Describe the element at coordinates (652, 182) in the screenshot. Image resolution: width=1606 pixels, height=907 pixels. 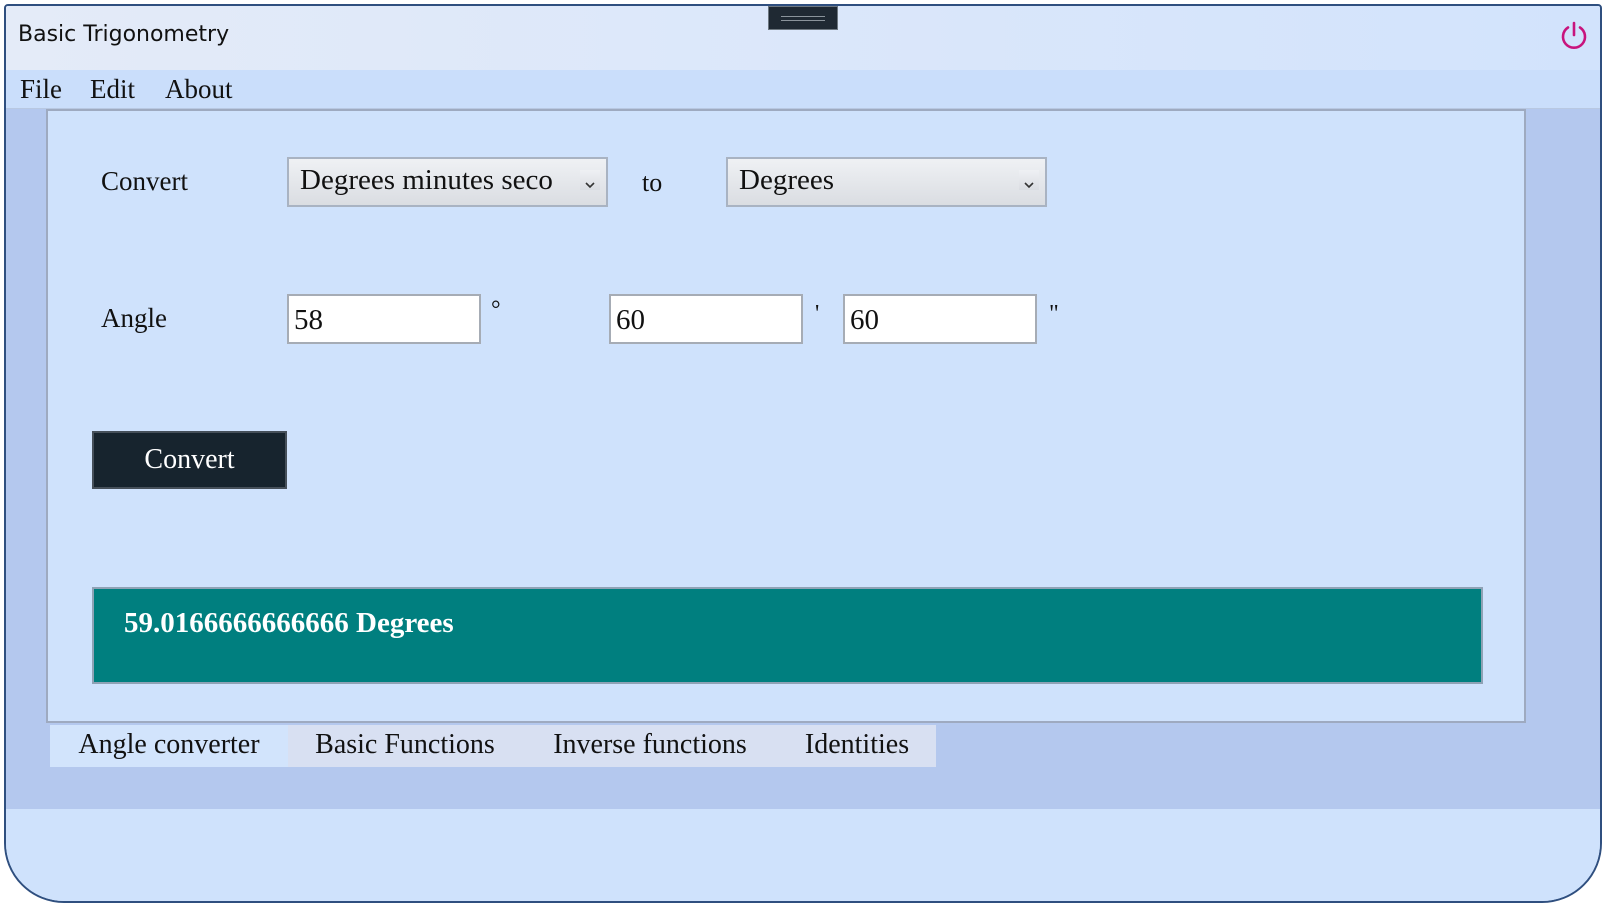
I see `to-label: to` at that location.